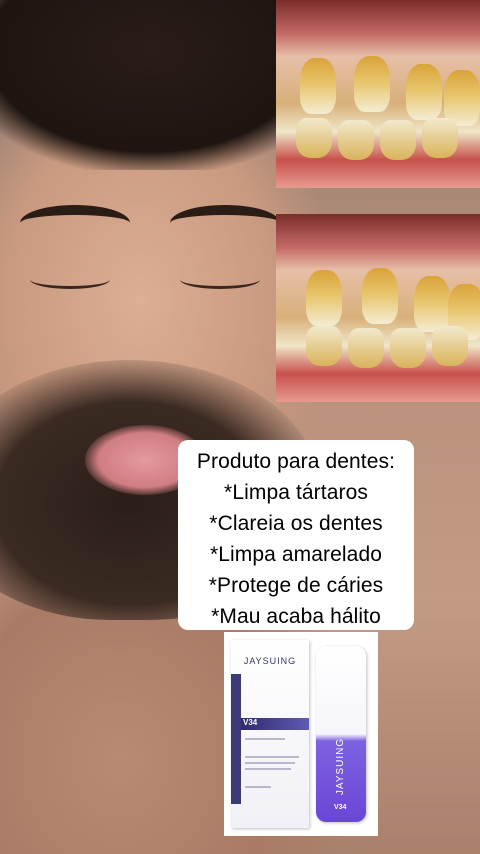 This screenshot has width=480, height=854. Describe the element at coordinates (75, 223) in the screenshot. I see `left-eyebrow` at that location.